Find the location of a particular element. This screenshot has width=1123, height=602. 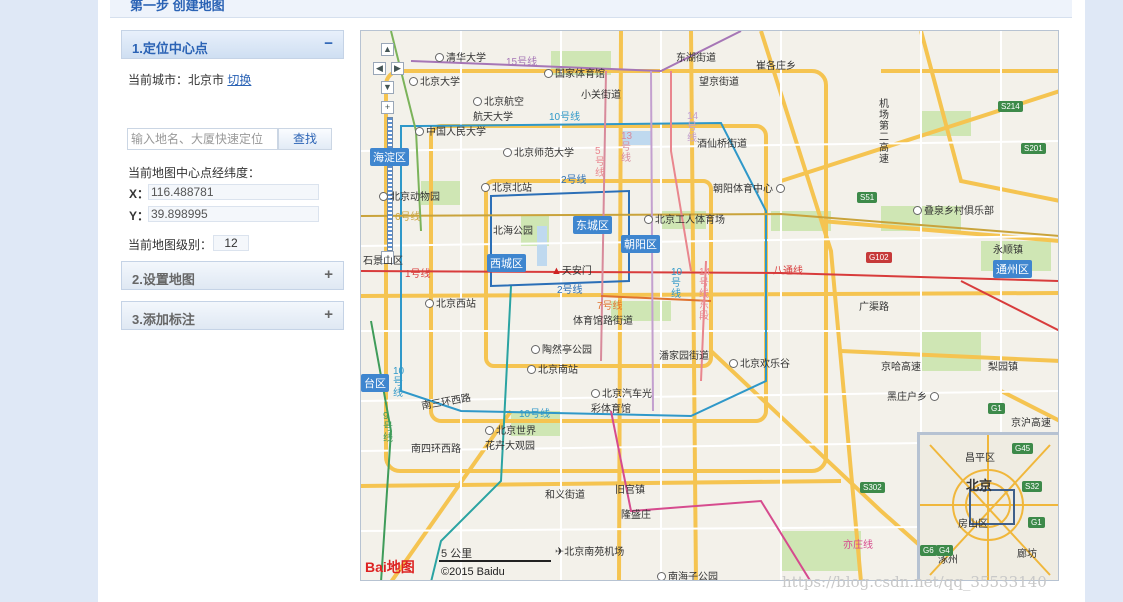

map-poi-label: 北京工人体育场 is located at coordinates (684, 218).